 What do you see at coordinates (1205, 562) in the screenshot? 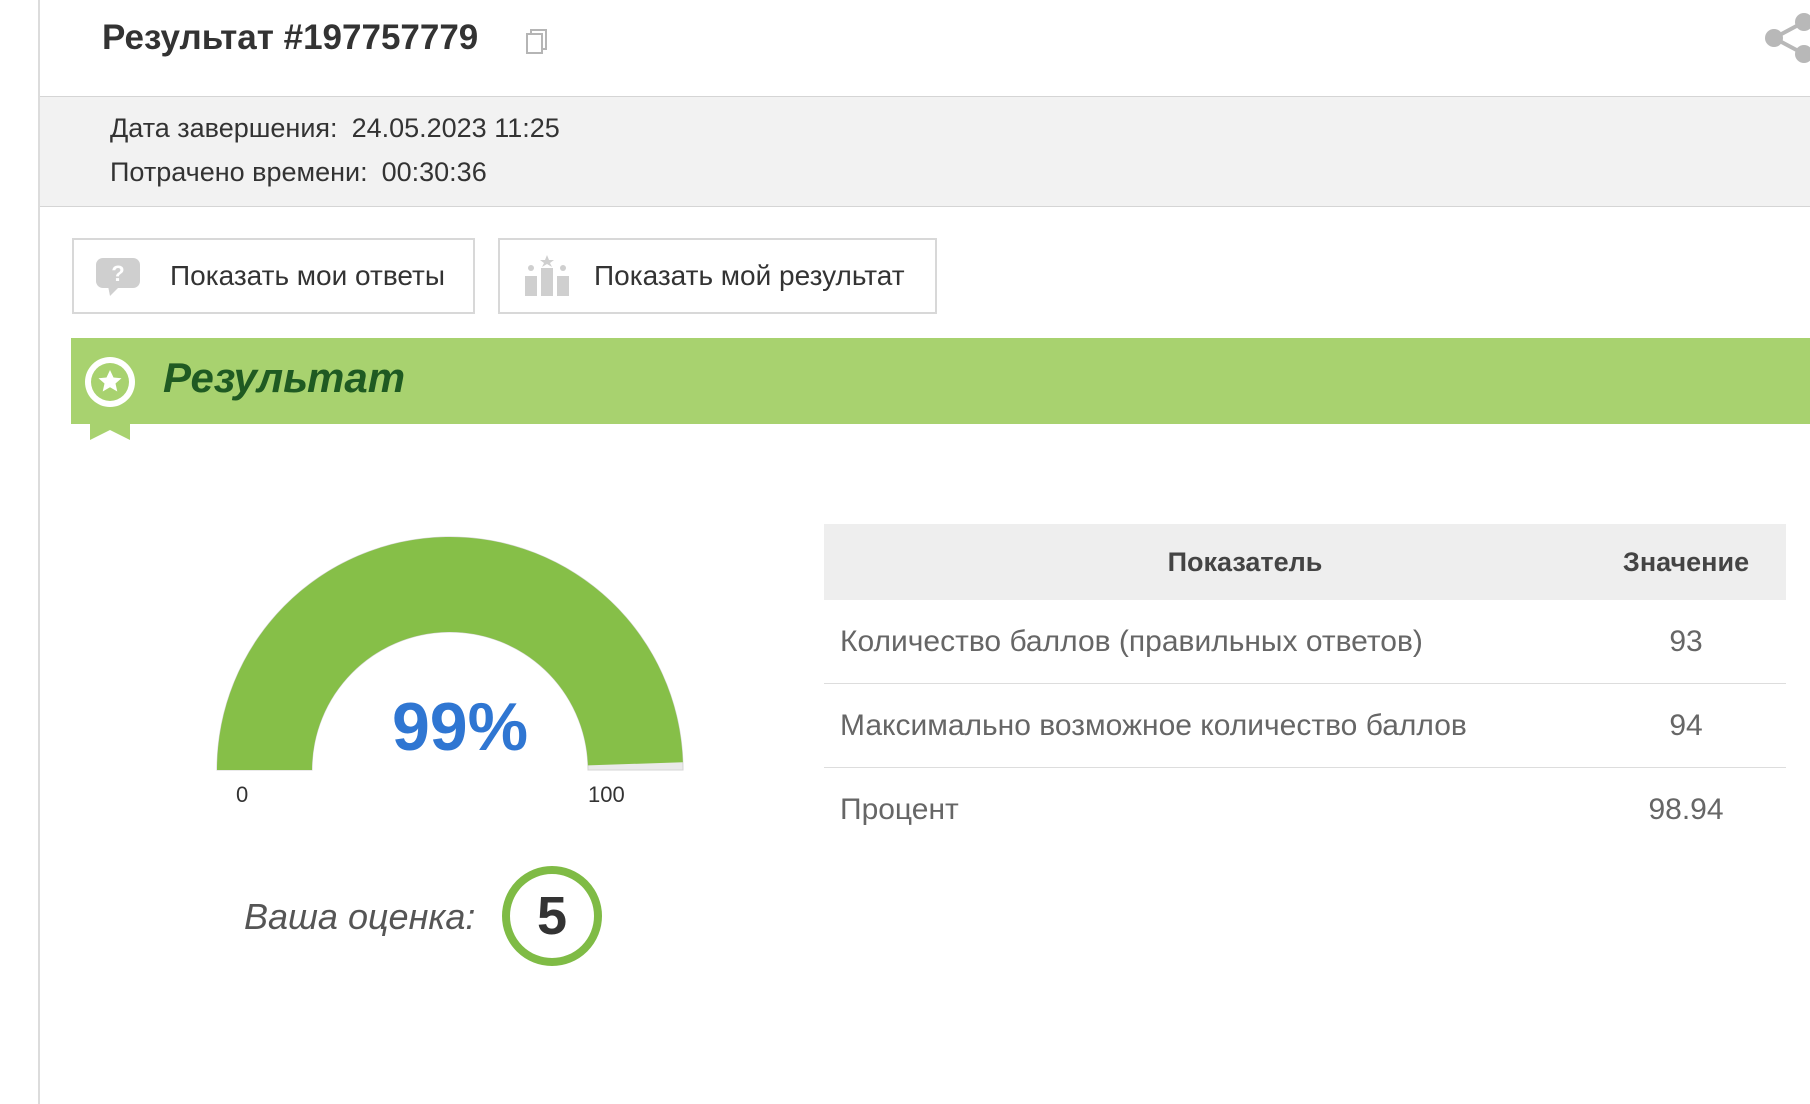
I see `table-header-indicator: Показатель` at bounding box center [1205, 562].